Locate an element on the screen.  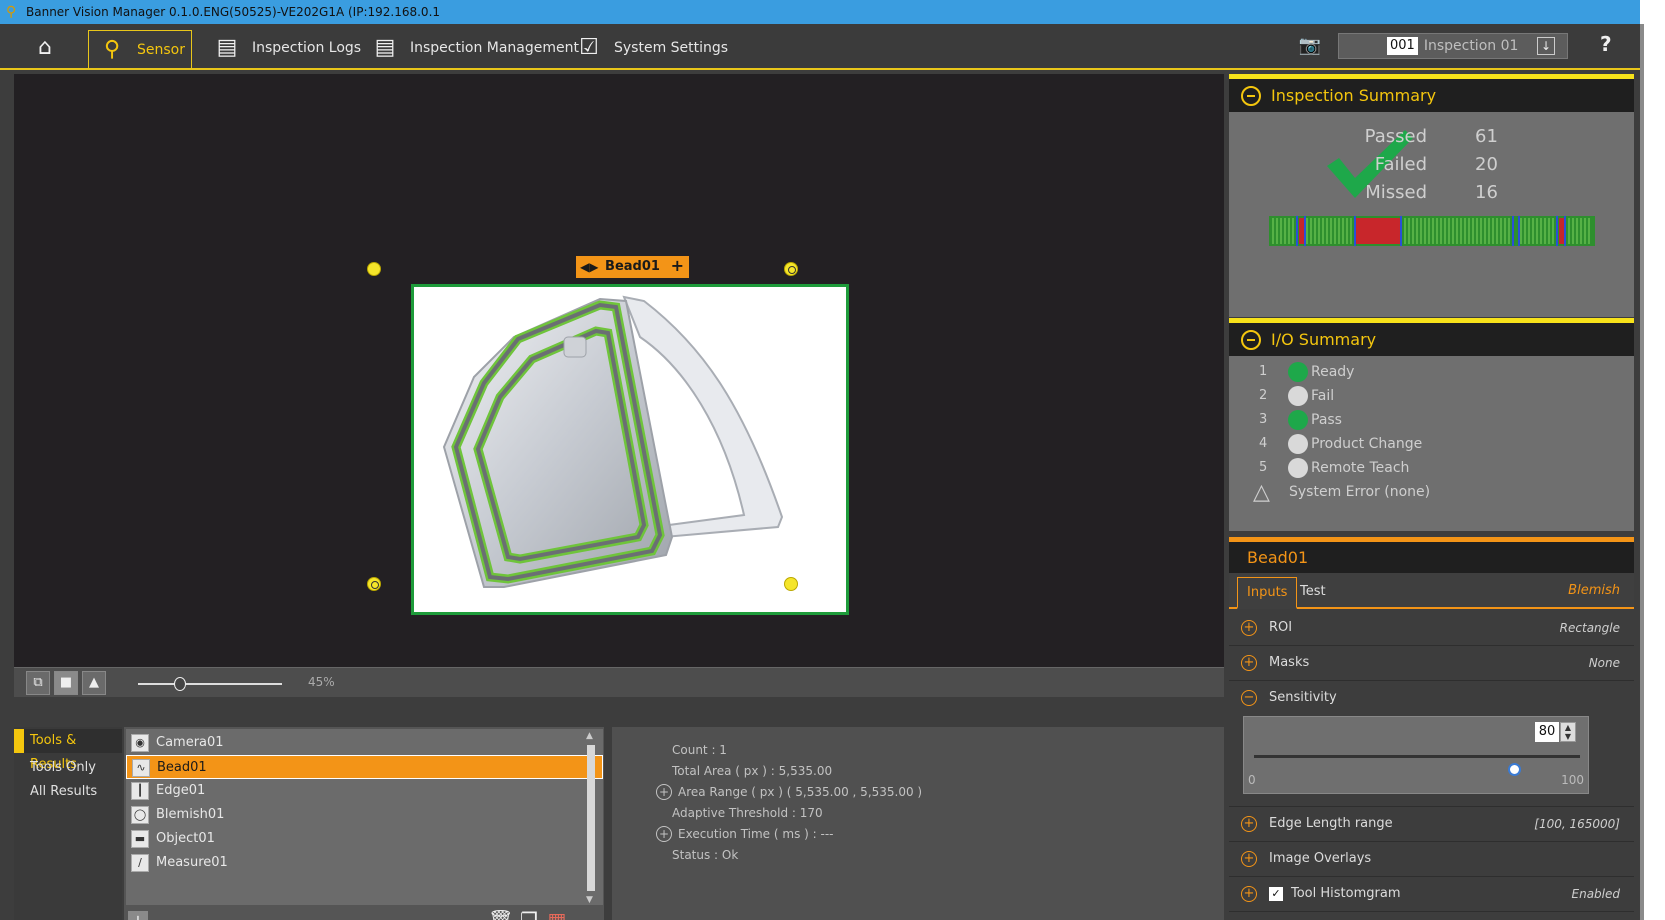
io-label: Ready is located at coordinates (1333, 372).